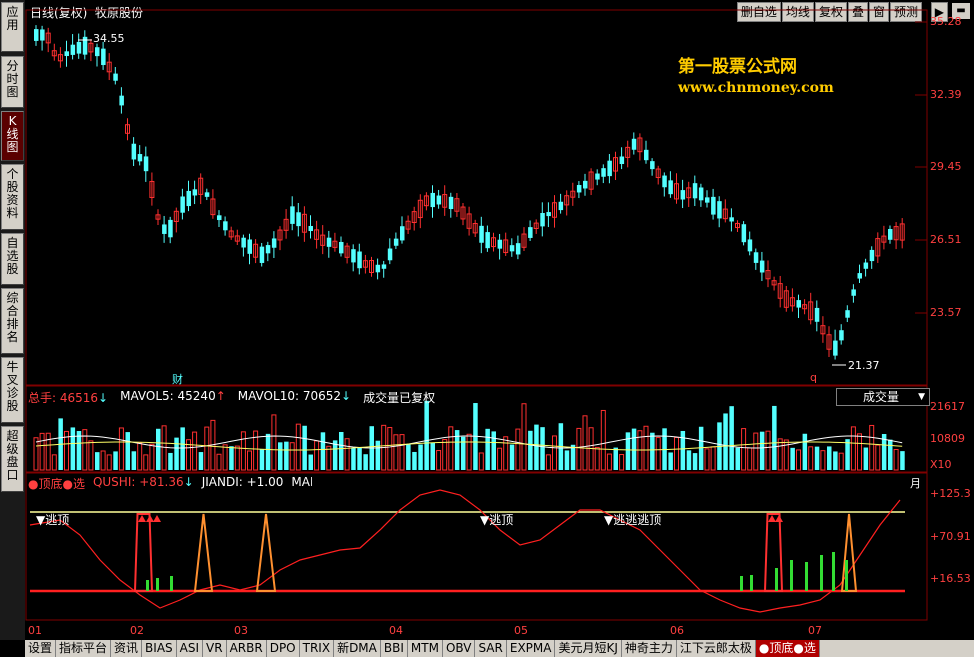  I want to click on tab-obv: OBV, so click(459, 648).